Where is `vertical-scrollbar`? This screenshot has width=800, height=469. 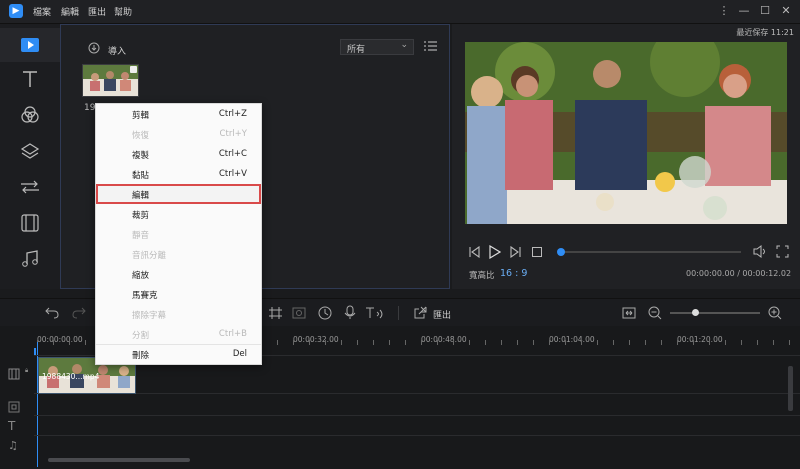
vertical-scrollbar is located at coordinates (790, 388).